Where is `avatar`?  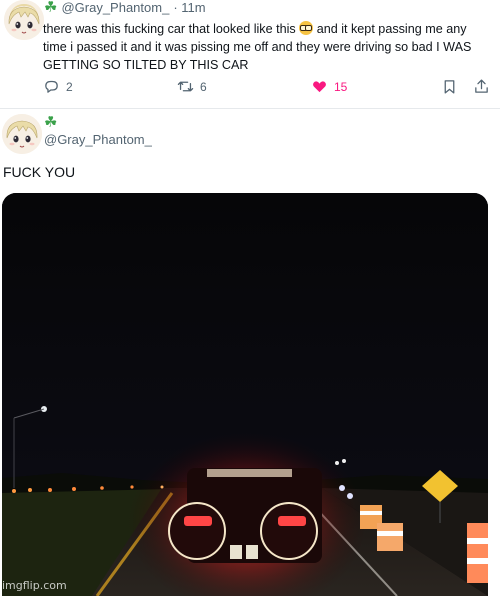
avatar is located at coordinates (24, 20).